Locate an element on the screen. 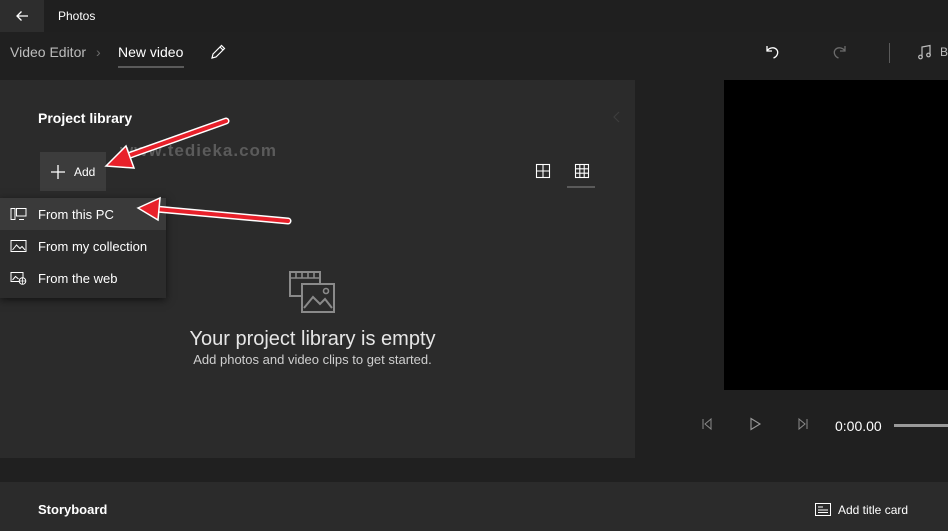  back-arrow-icon is located at coordinates (22, 16).